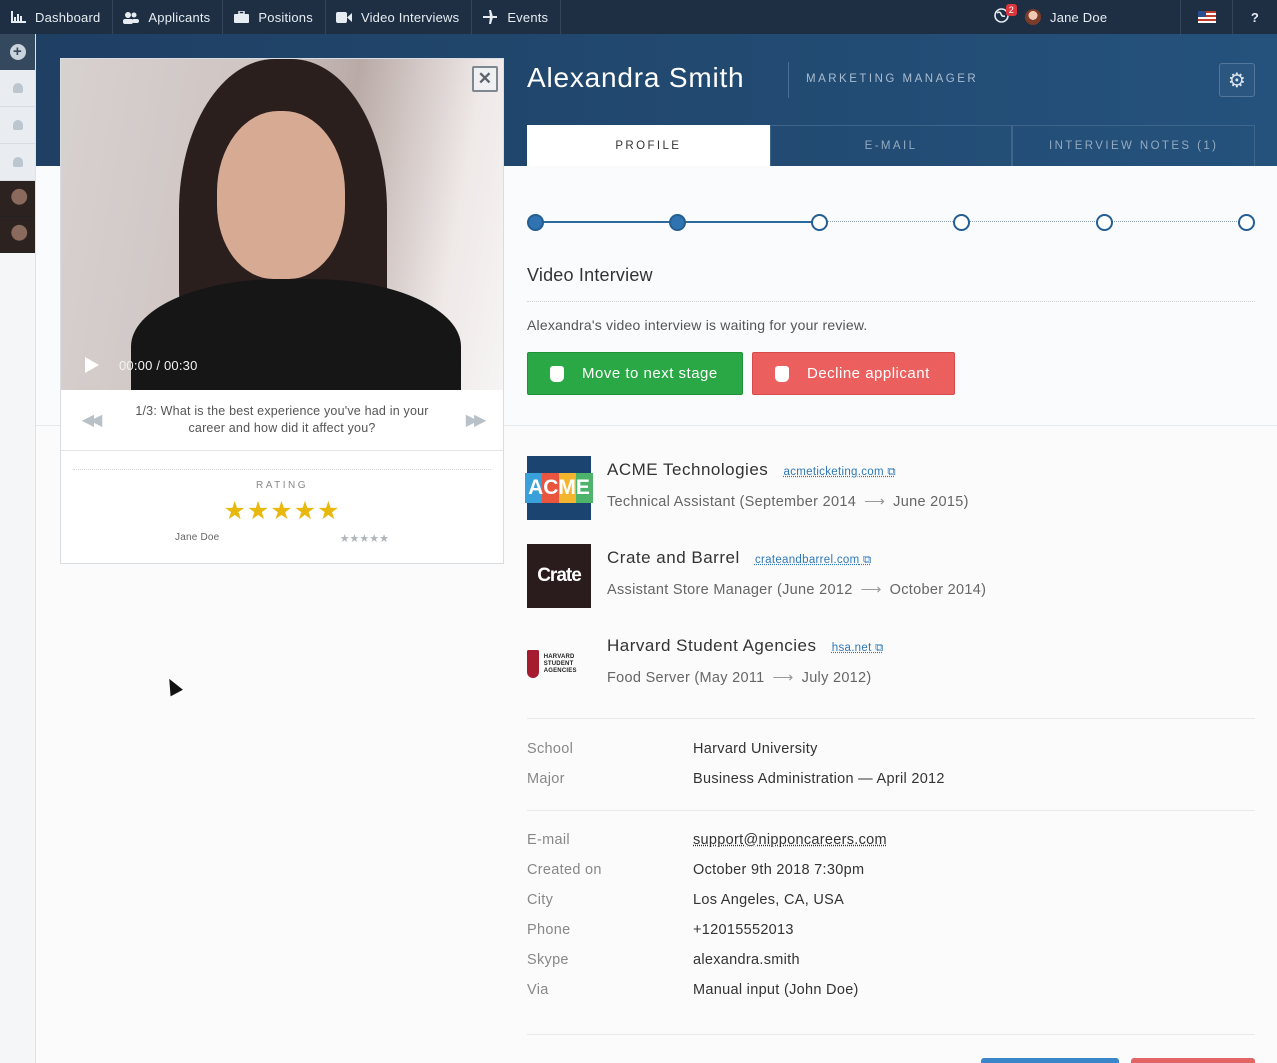 The height and width of the screenshot is (1063, 1277). I want to click on user-name: Jane Doe, so click(1079, 17).